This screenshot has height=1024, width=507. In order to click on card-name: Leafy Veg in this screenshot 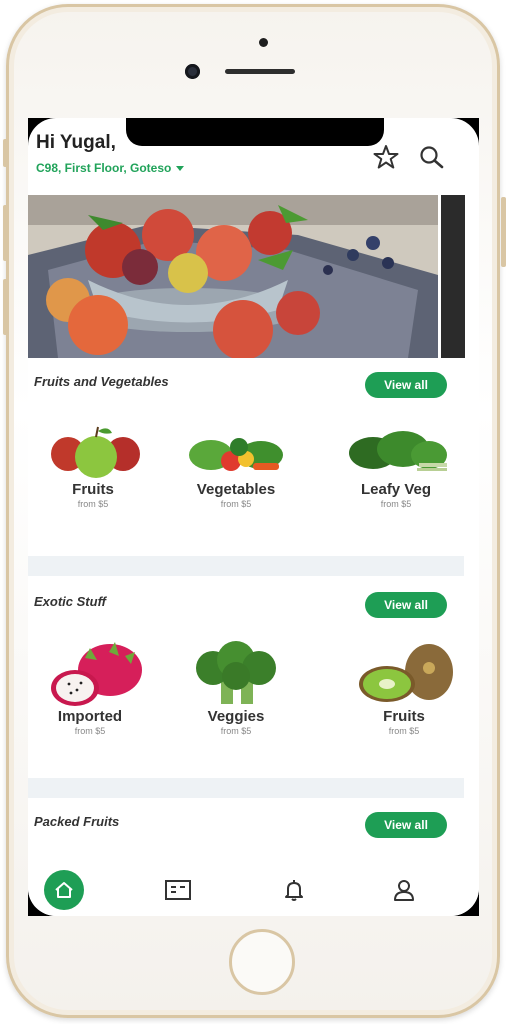, I will do `click(396, 489)`.